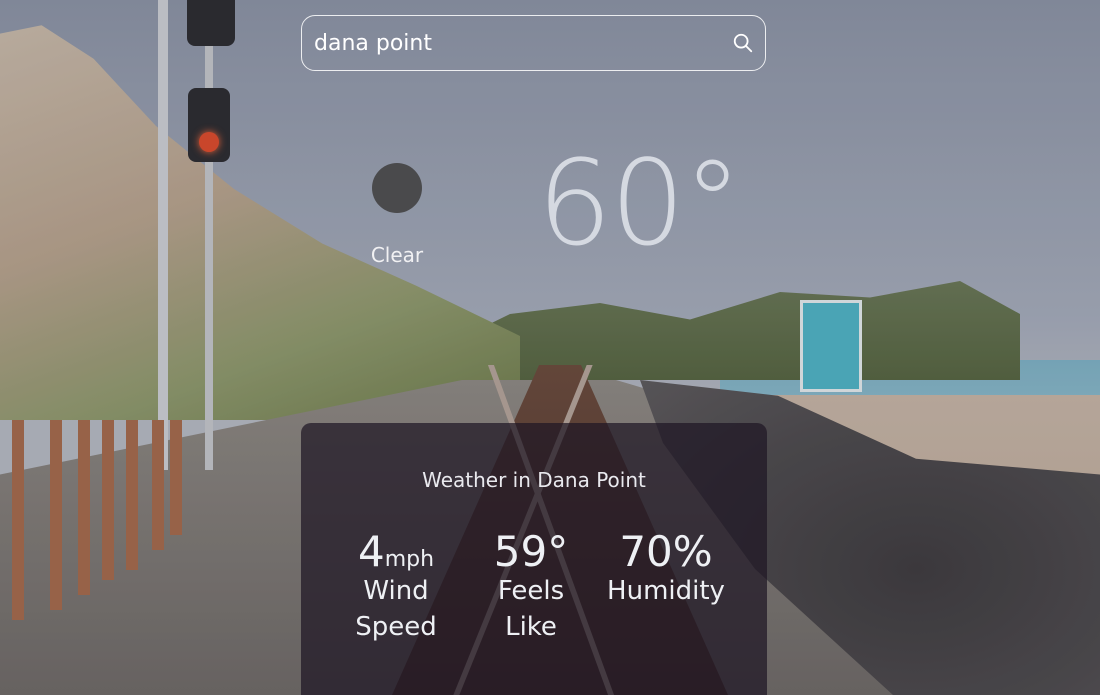  I want to click on feels-like-stat: 59° Feels Like, so click(531, 586).